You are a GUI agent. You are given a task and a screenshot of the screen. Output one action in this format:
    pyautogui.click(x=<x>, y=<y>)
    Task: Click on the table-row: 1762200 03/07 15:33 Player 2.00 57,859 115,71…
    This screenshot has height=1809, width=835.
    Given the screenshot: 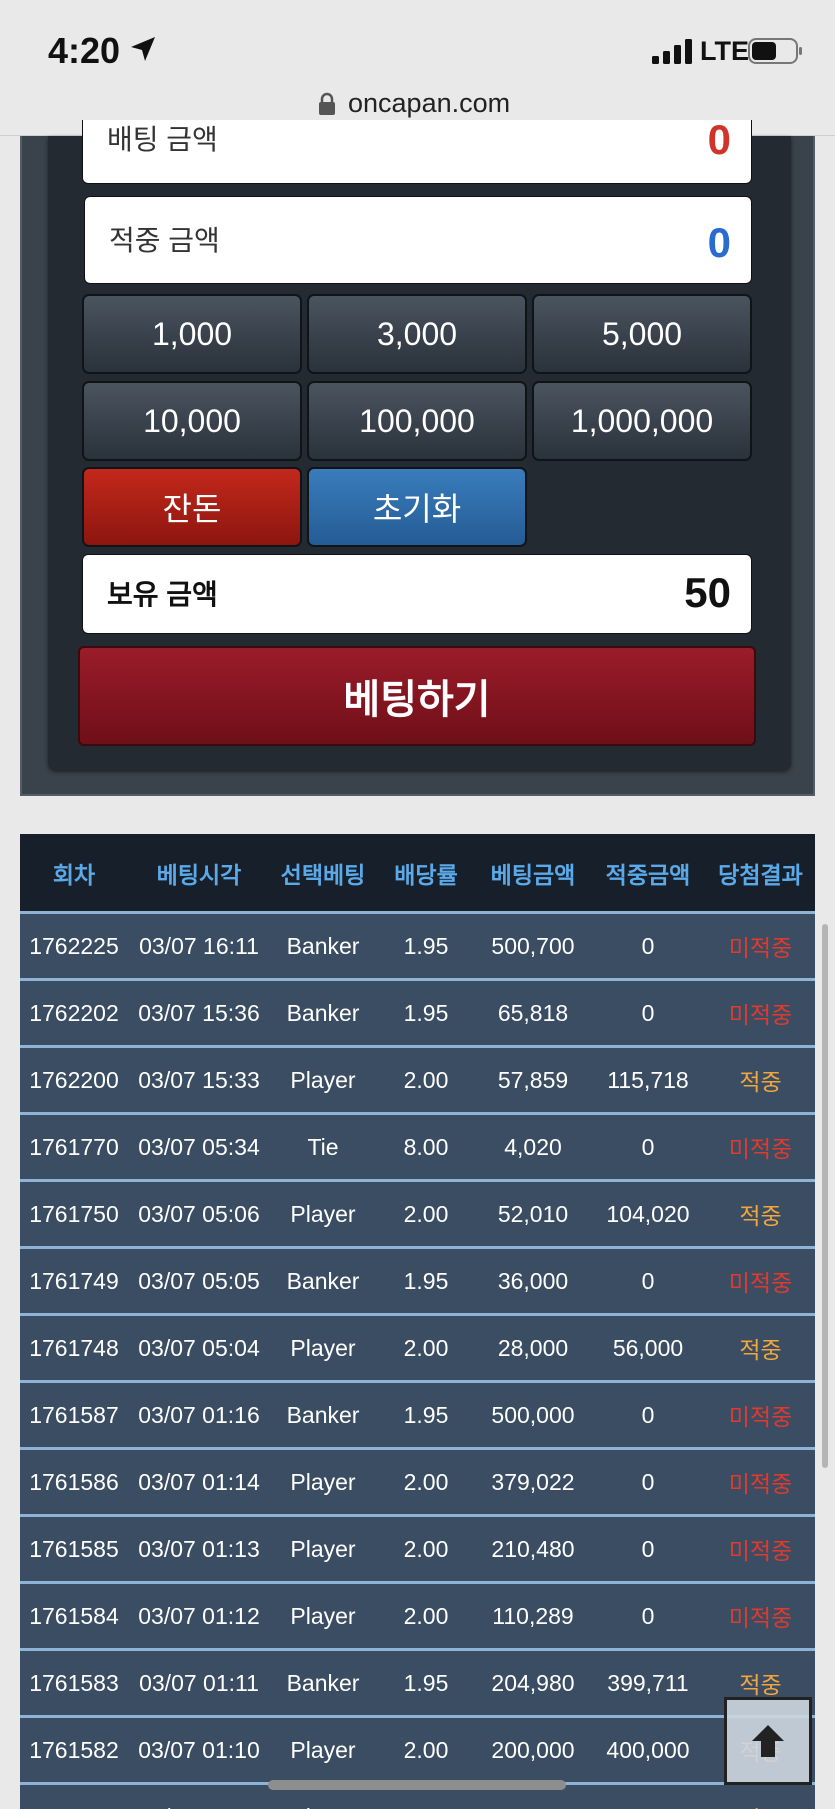 What is the action you would take?
    pyautogui.click(x=417, y=1081)
    